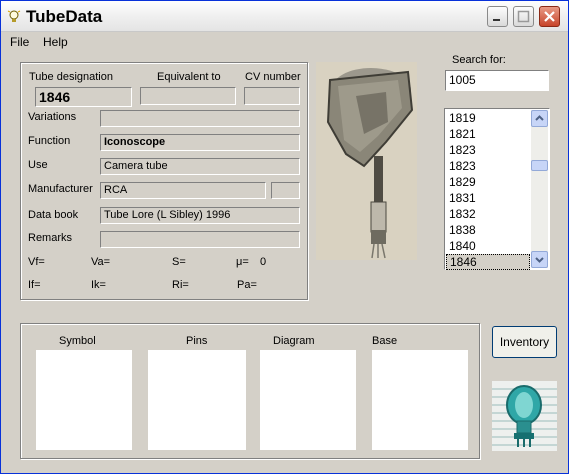  Describe the element at coordinates (188, 96) in the screenshot. I see `equivalent-to-field` at that location.